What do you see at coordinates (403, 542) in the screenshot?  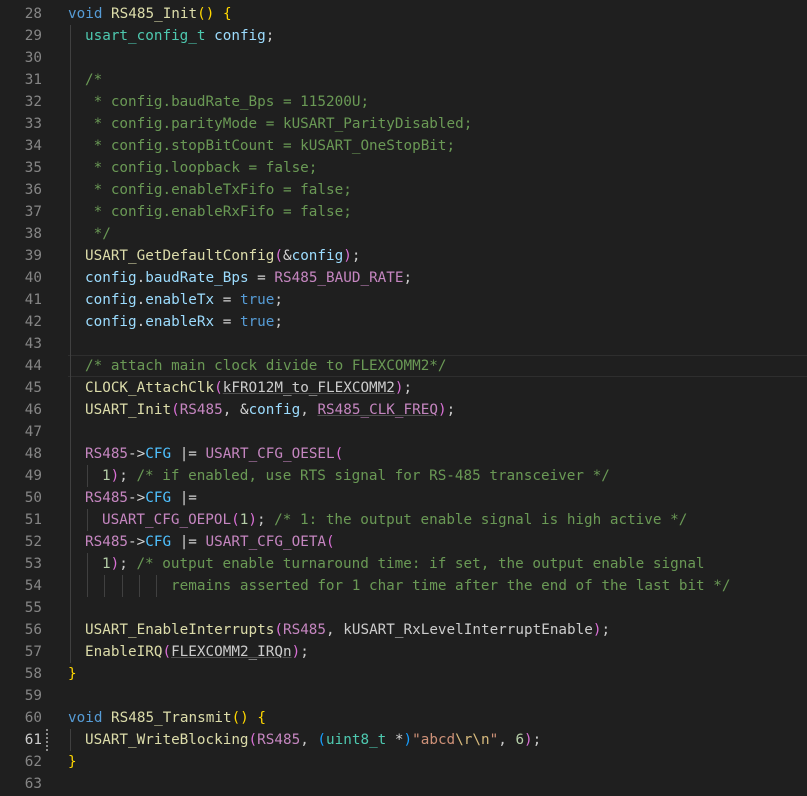 I see `code-line: 52 RS485->CFG |= USART_CFG_OETA(` at bounding box center [403, 542].